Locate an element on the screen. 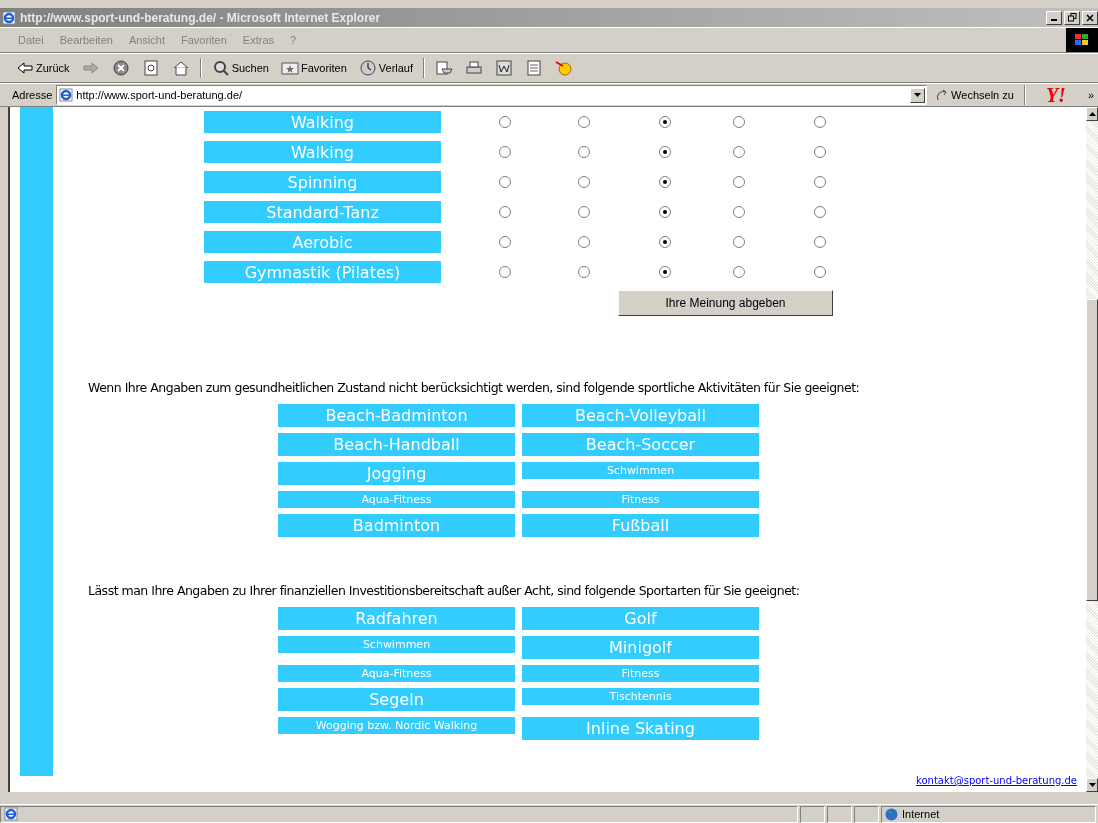 The height and width of the screenshot is (823, 1098). back-button: Zurück is located at coordinates (43, 68).